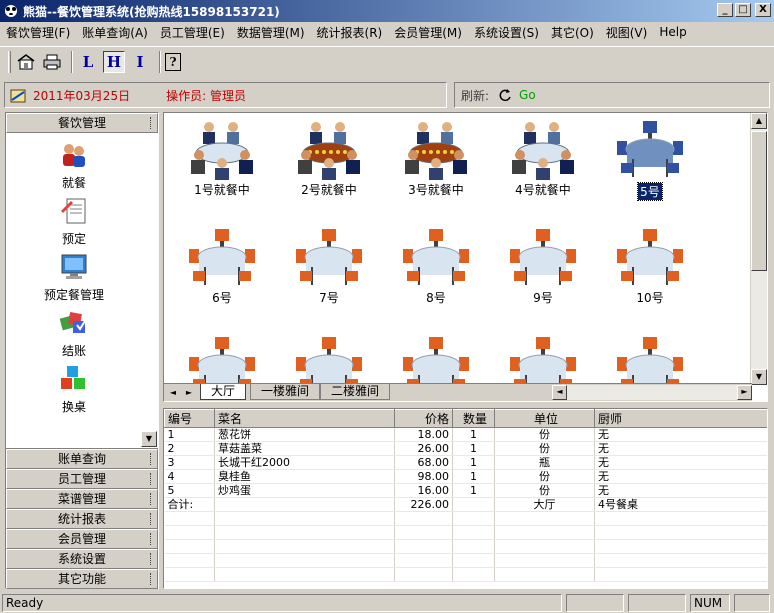  I want to click on section-dining: 餐饮管理, so click(82, 123).